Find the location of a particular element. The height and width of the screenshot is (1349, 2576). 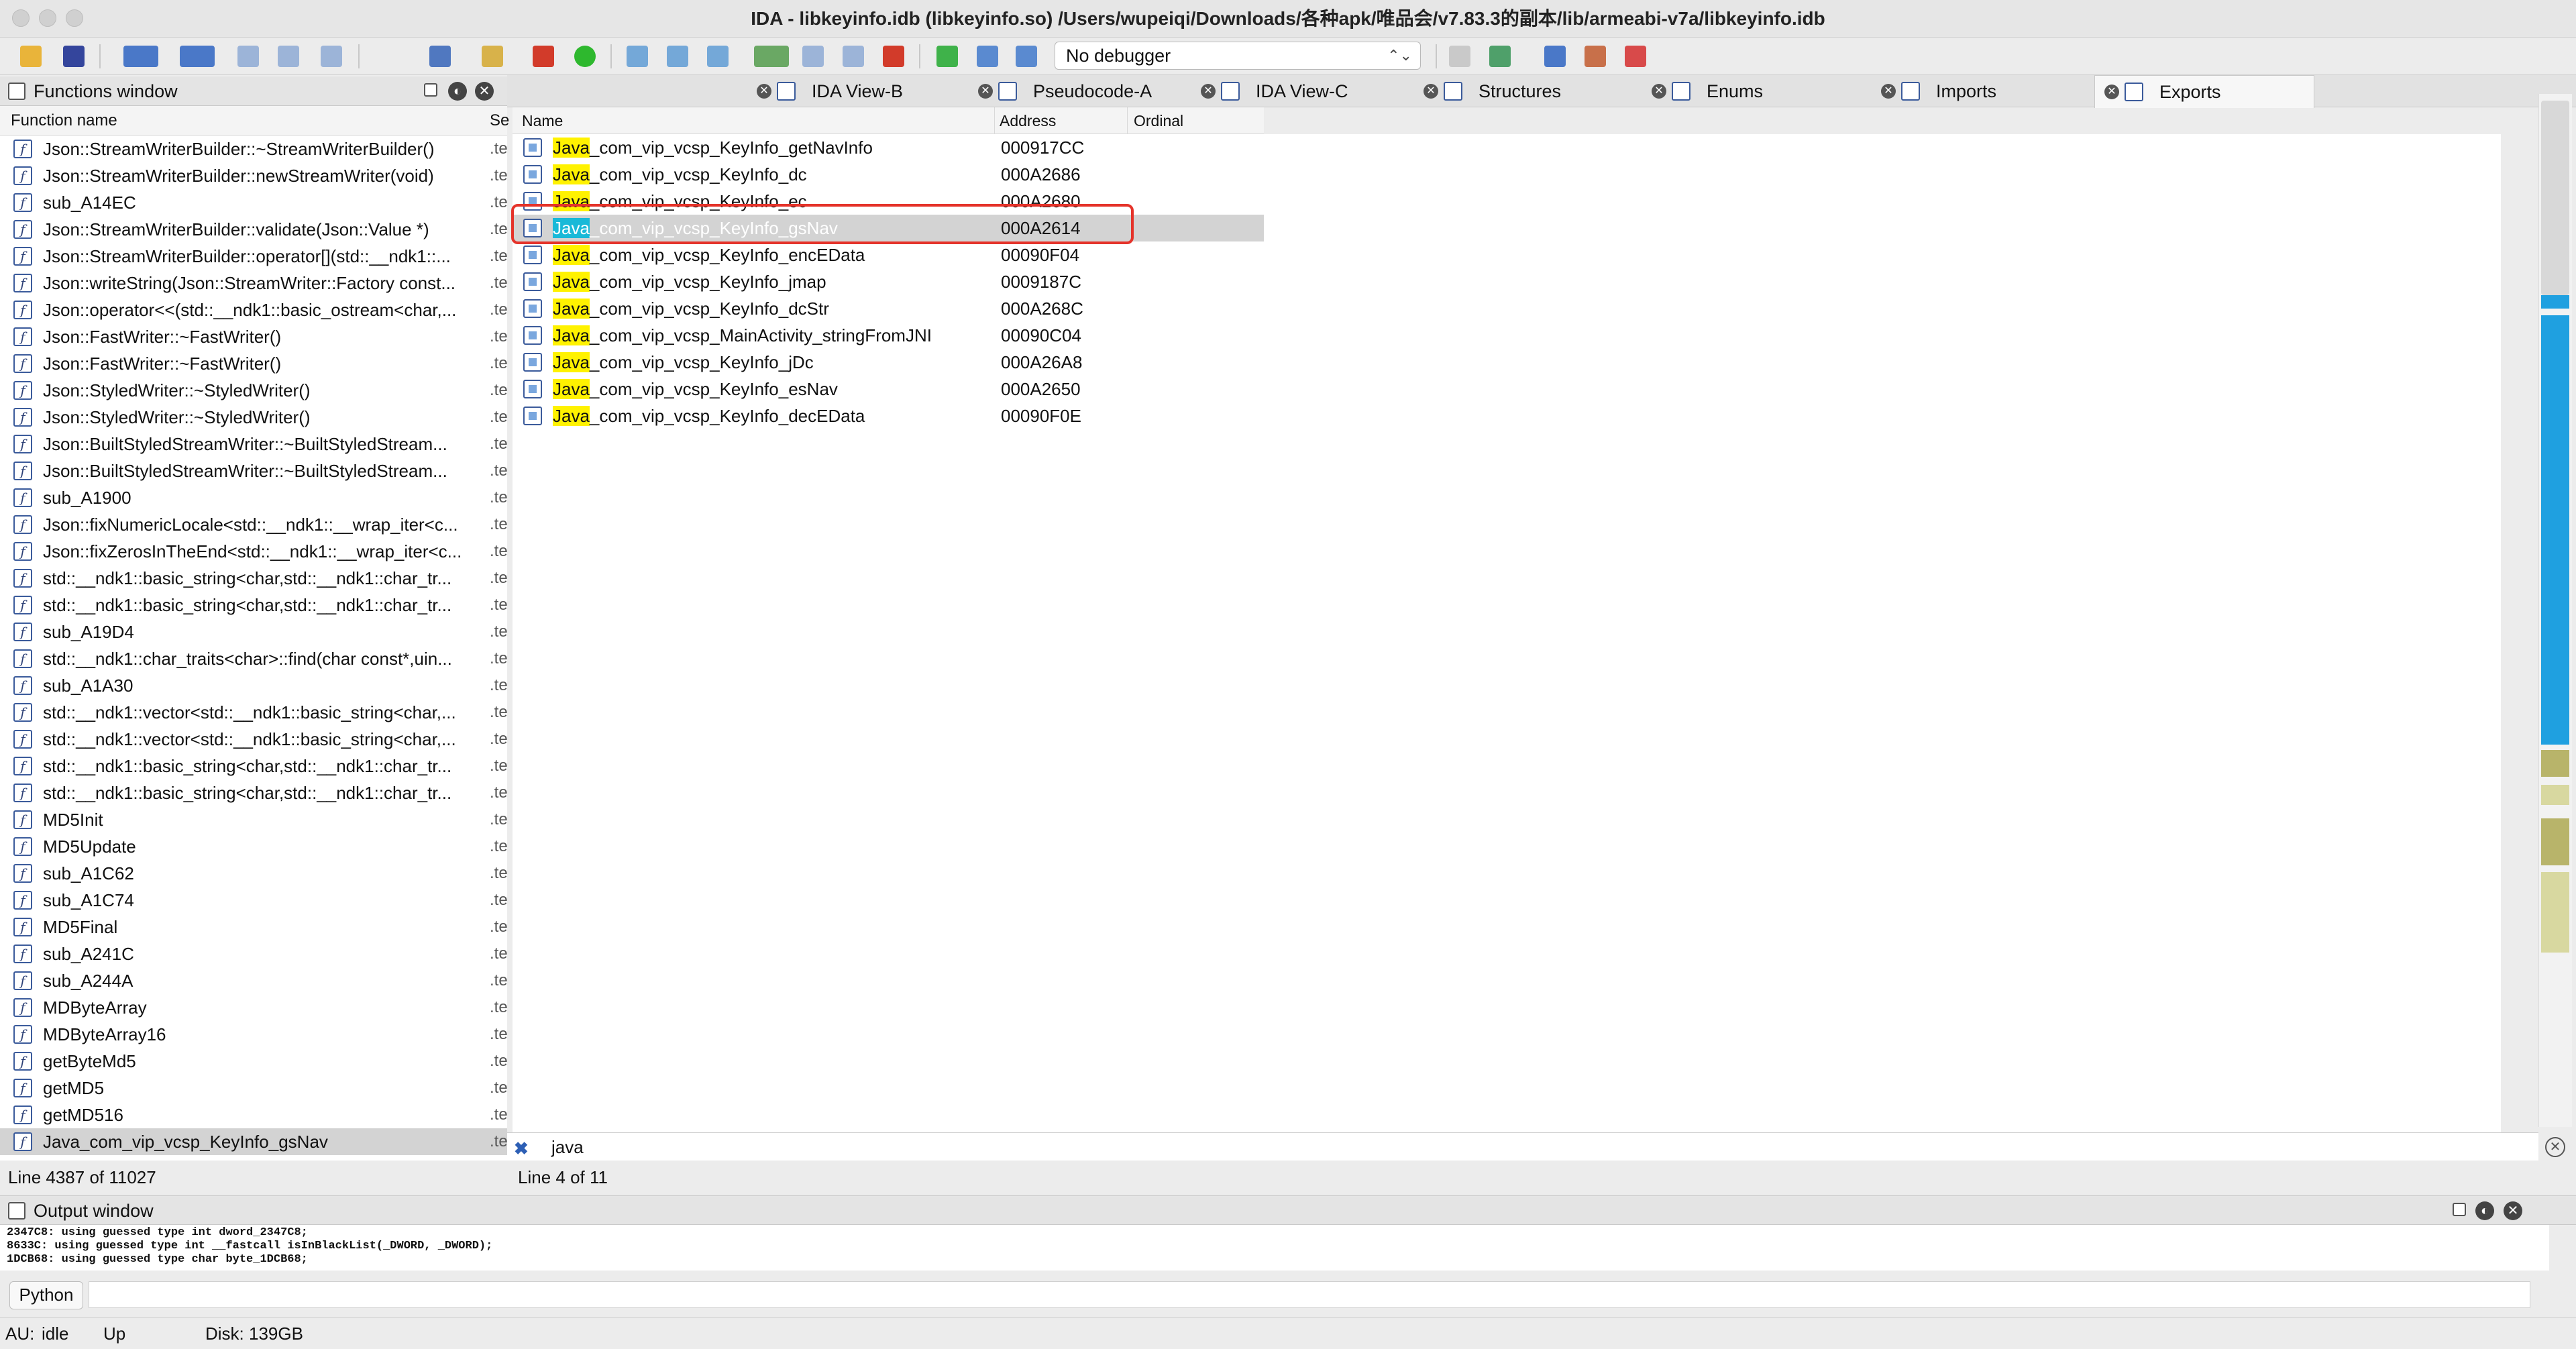

remove-bpt-icon is located at coordinates (1635, 56).